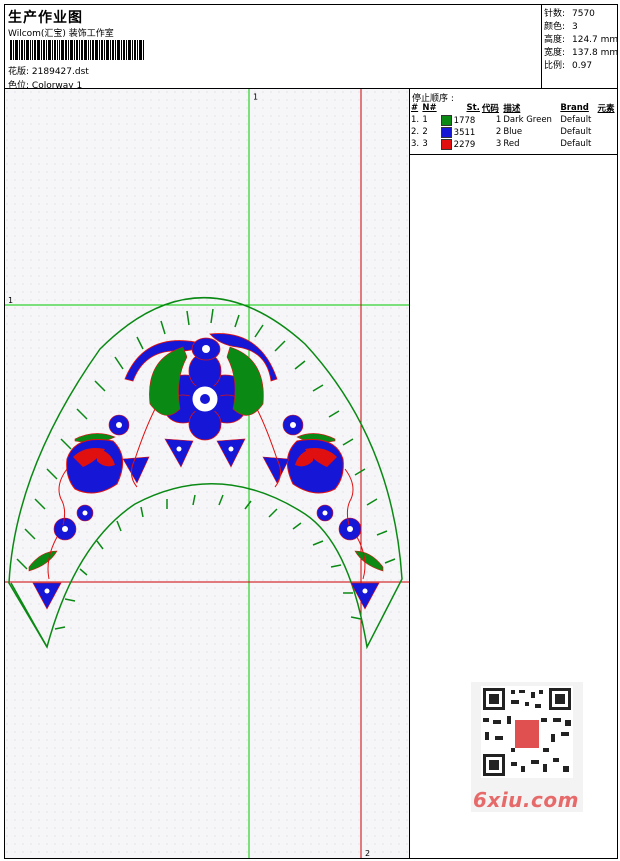  Describe the element at coordinates (561, 27) in the screenshot. I see `stat-colors: 颜色: 3` at that location.